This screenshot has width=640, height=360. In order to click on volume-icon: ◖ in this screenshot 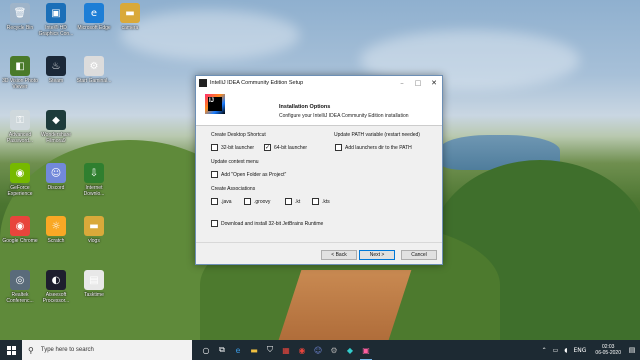, I will do `click(565, 350)`.